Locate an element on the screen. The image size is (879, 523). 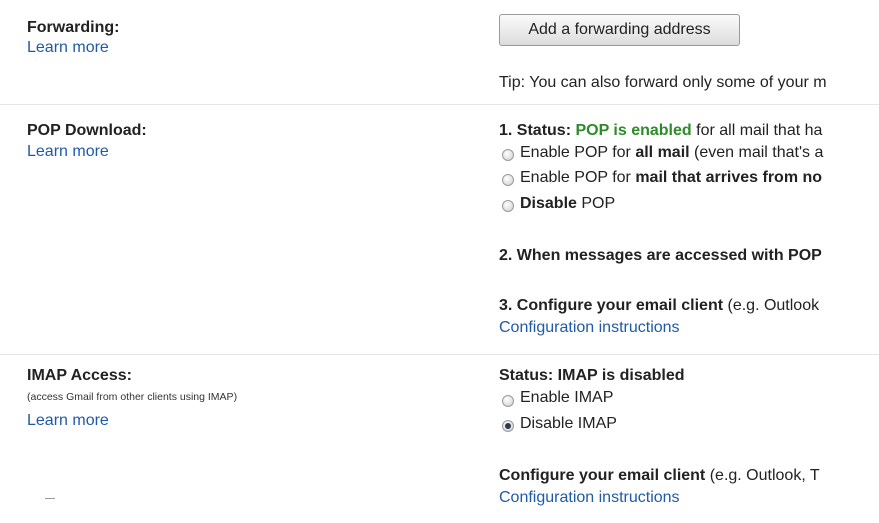
enable-imap-label: Enable IMAP is located at coordinates (567, 397).